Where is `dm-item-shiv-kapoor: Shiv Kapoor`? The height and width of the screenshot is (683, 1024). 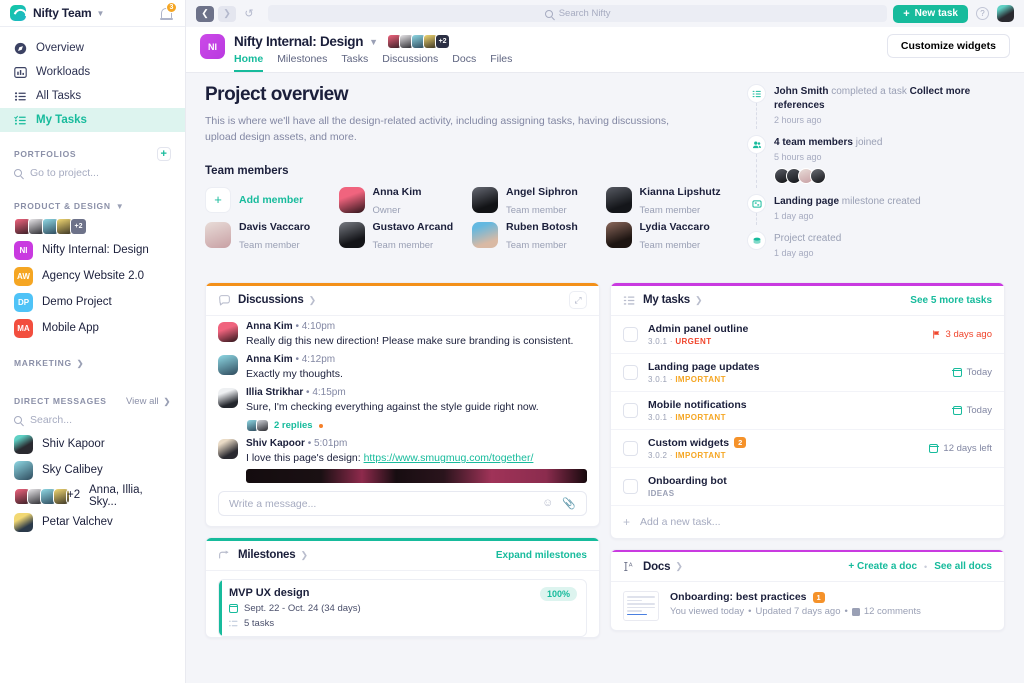 dm-item-shiv-kapoor: Shiv Kapoor is located at coordinates (92, 444).